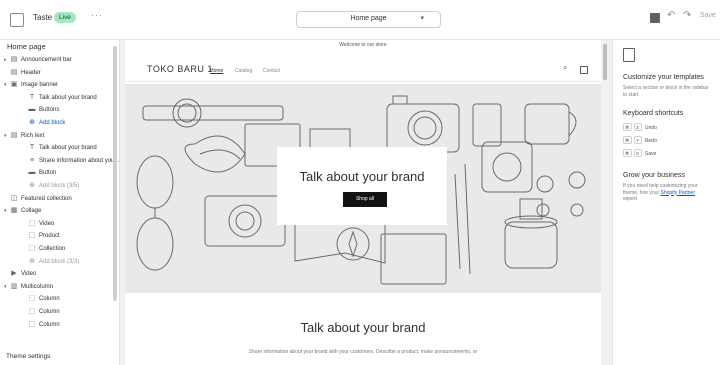 This screenshot has width=720, height=365. I want to click on block-icon: ≡, so click(32, 160).